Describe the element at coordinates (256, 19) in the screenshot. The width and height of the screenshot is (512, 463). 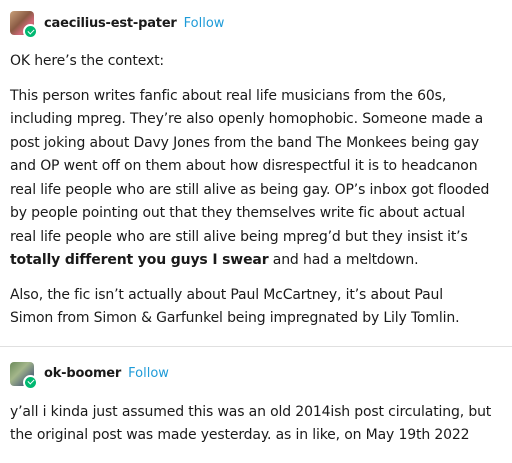
I see `post-header: caecilius-est-pater Follow` at that location.